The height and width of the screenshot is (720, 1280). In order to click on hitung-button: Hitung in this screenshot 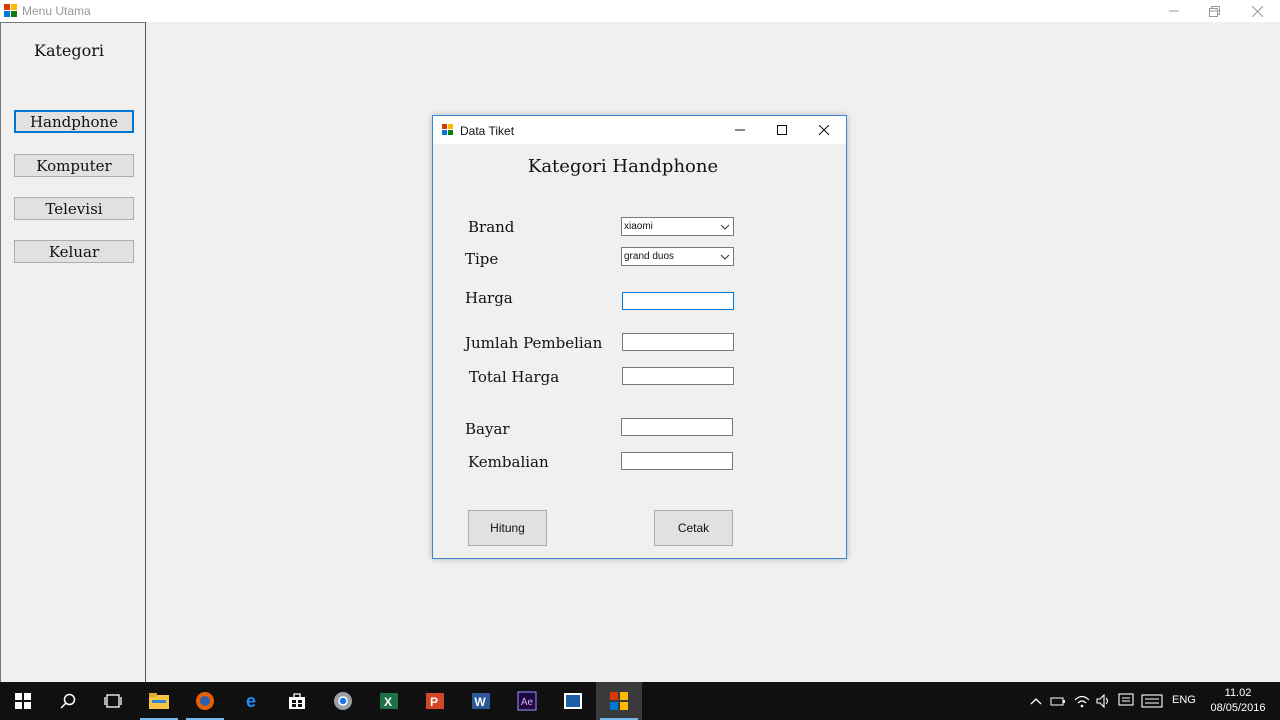, I will do `click(507, 528)`.